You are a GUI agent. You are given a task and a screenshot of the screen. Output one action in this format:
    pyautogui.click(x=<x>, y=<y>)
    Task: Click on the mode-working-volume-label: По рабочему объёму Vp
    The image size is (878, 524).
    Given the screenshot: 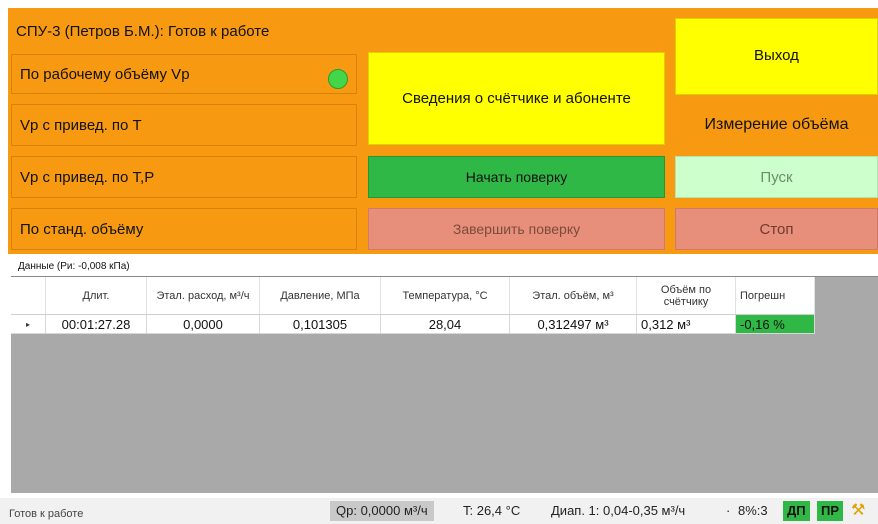 What is the action you would take?
    pyautogui.click(x=105, y=74)
    